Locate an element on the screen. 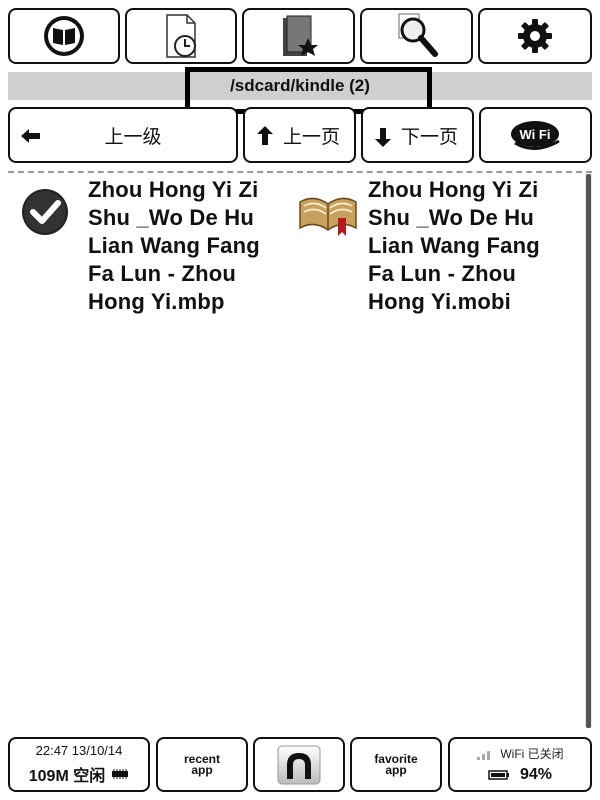  library-button is located at coordinates (64, 36).